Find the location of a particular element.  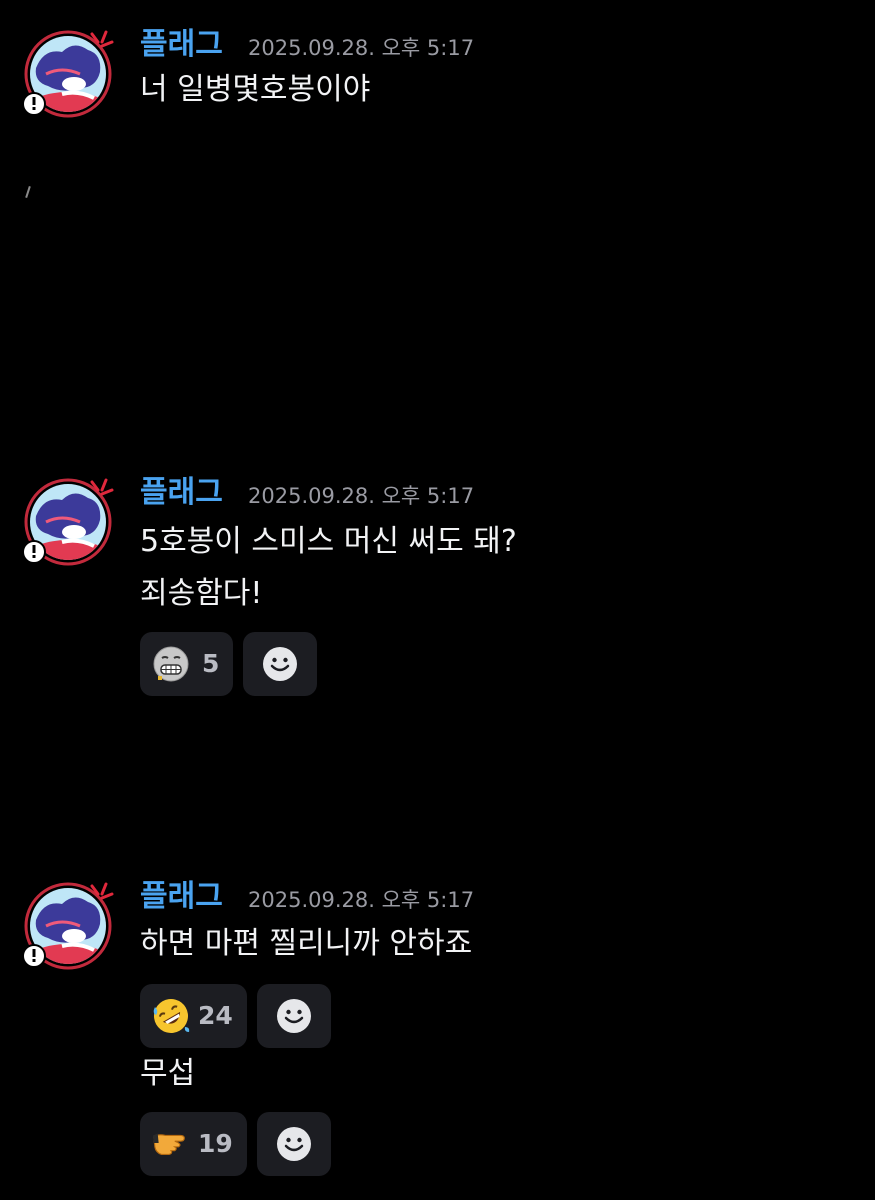

reaction-row: 5 is located at coordinates (229, 664).